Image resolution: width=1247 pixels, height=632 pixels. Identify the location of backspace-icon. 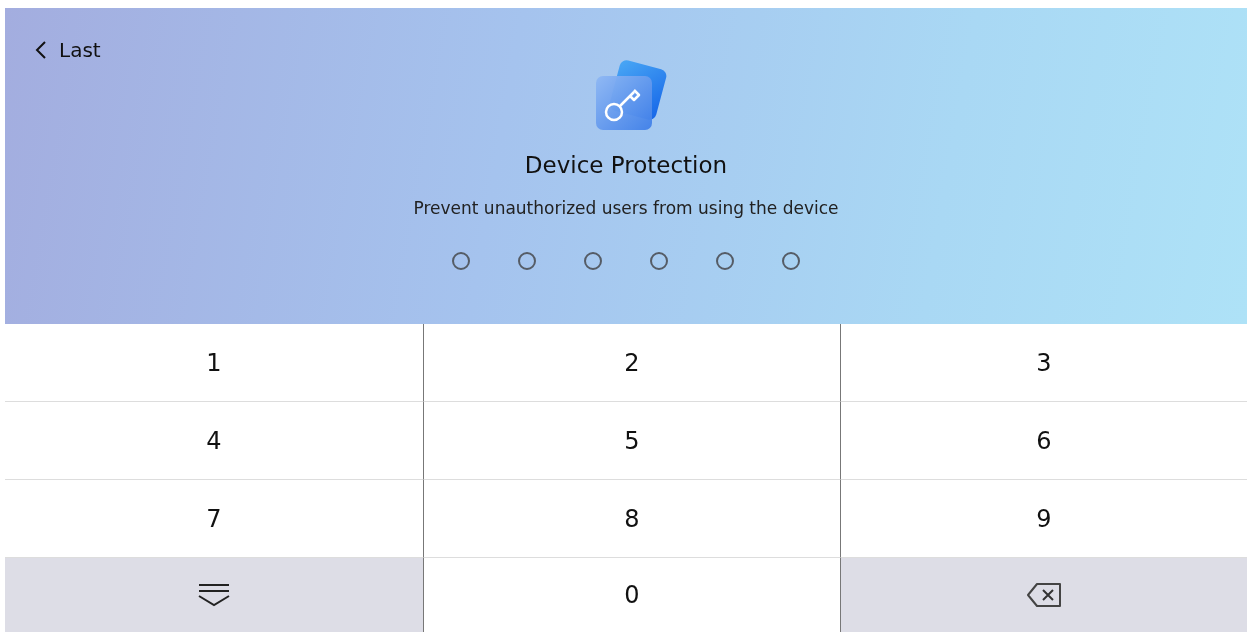
(1044, 595).